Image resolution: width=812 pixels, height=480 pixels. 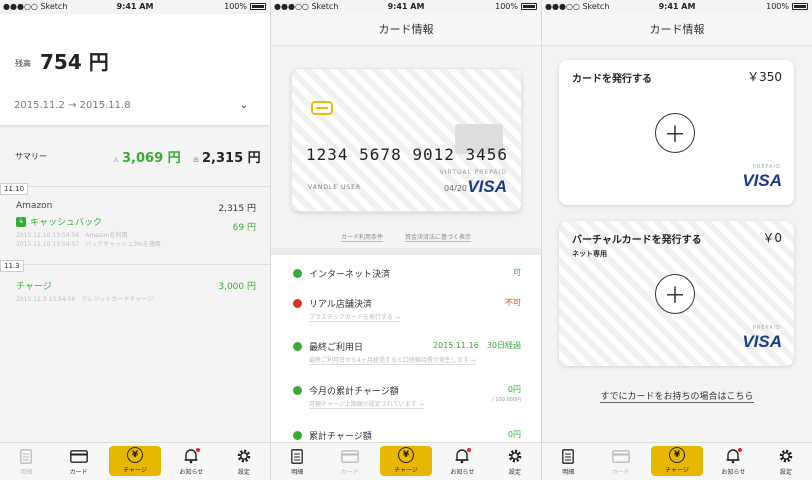 What do you see at coordinates (12, 266) in the screenshot?
I see `date-label: 11.3` at bounding box center [12, 266].